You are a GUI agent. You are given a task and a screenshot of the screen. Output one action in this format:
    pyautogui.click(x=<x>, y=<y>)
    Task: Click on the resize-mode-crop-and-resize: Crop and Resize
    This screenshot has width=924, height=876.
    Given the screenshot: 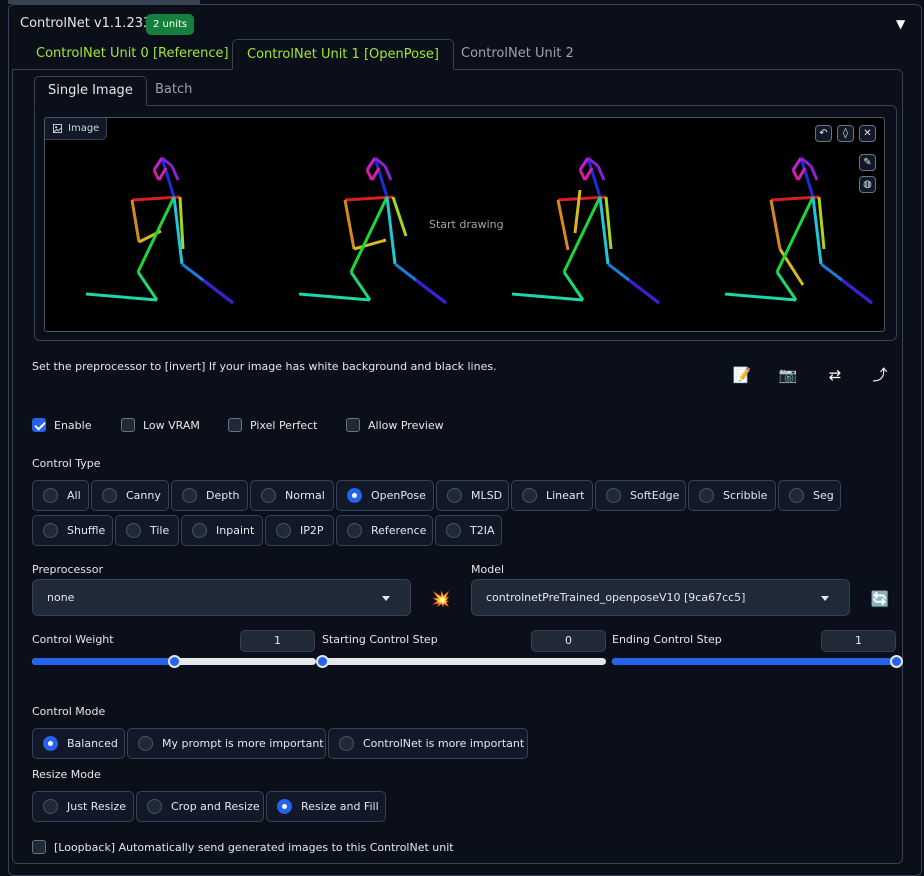 What is the action you would take?
    pyautogui.click(x=200, y=806)
    